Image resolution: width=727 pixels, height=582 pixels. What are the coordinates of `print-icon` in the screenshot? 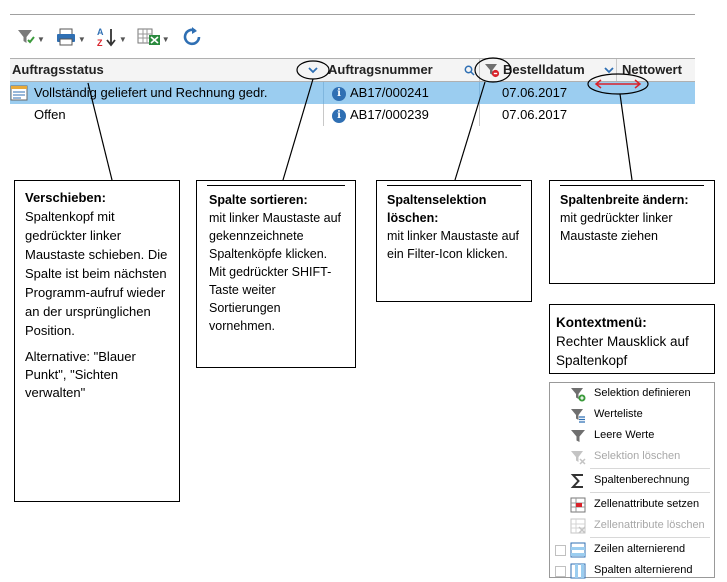 It's located at (65, 37).